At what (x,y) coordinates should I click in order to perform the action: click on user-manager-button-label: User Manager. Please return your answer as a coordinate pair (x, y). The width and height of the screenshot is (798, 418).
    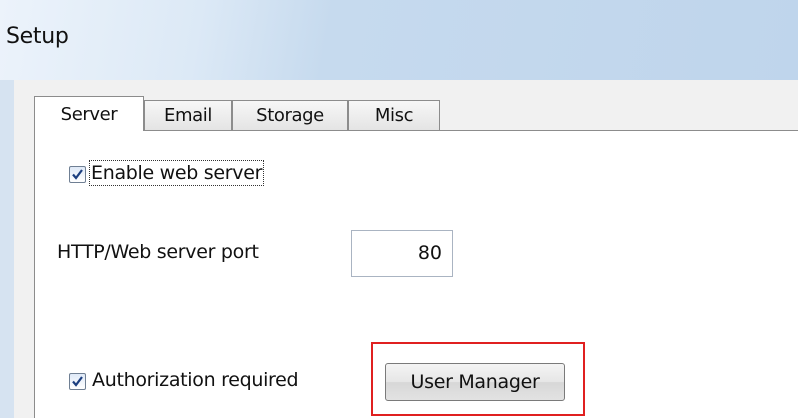
    Looking at the image, I should click on (475, 382).